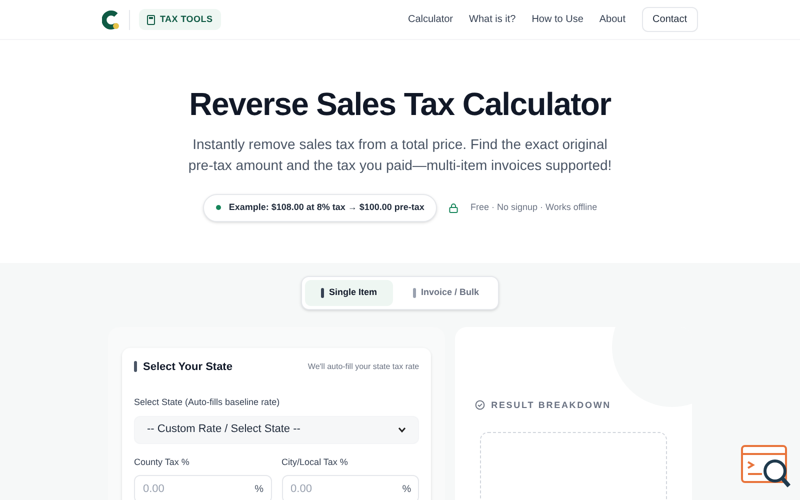 The image size is (800, 500). Describe the element at coordinates (551, 405) in the screenshot. I see `result-title: RESULT BREAKDOWN` at that location.